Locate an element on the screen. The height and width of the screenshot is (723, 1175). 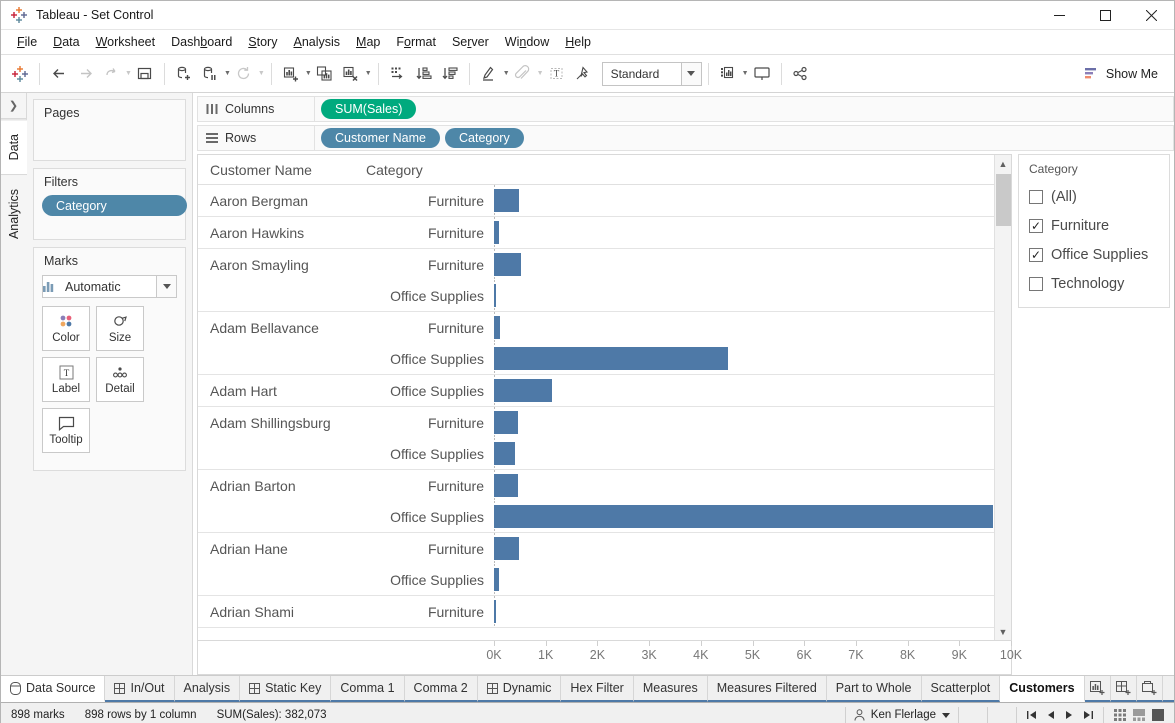
expand-panel-icon: ❯ is located at coordinates (13, 106).